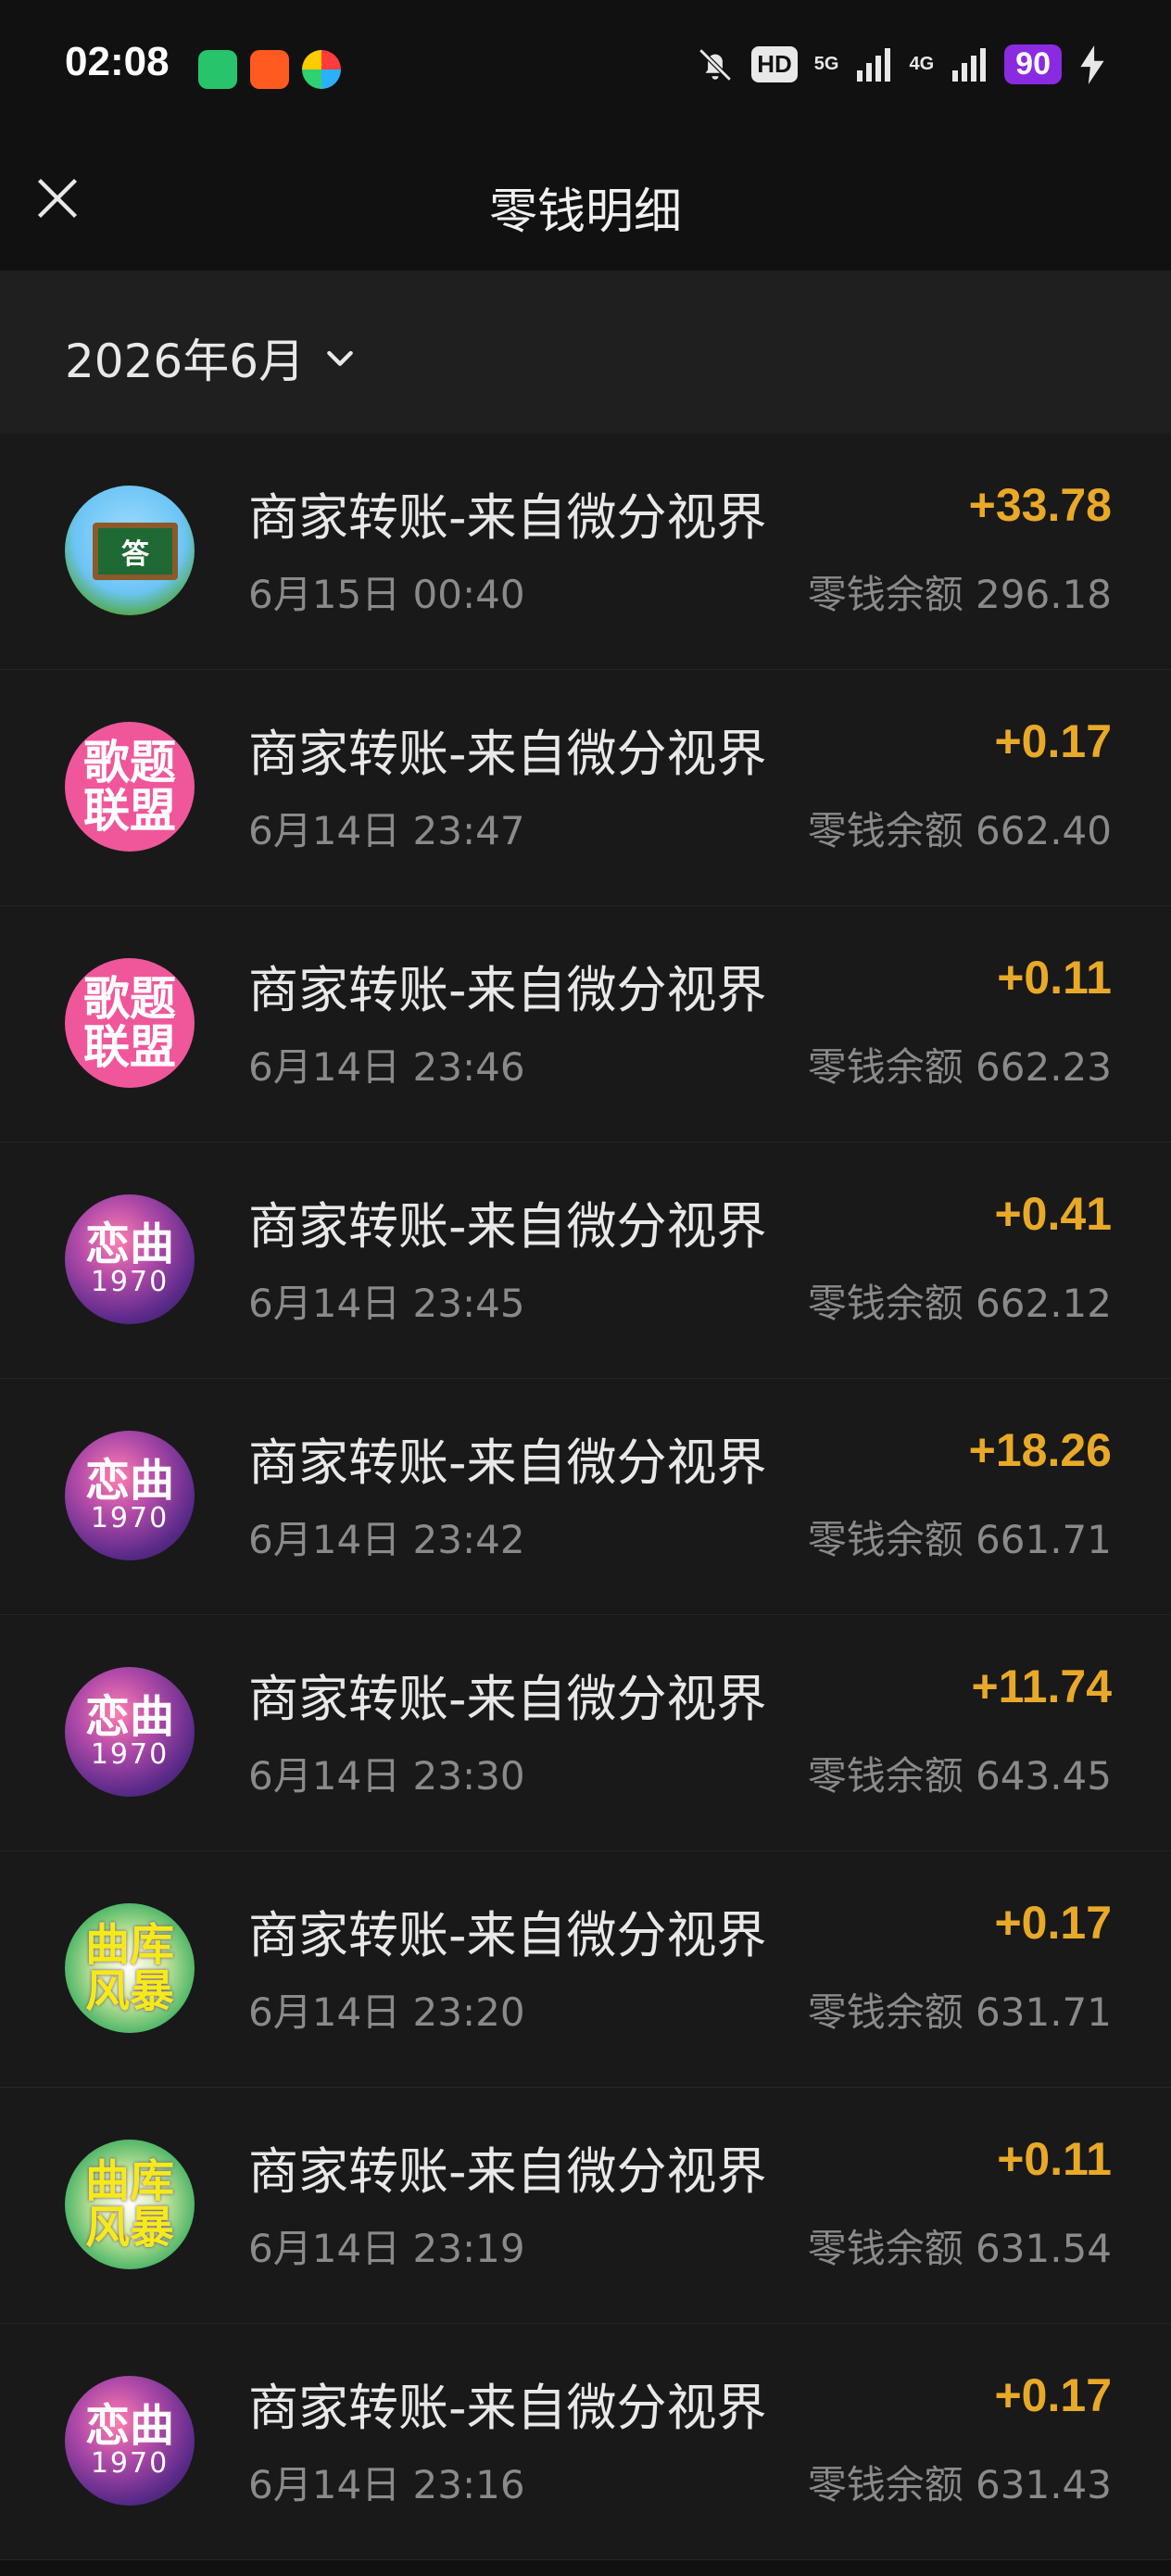 Image resolution: width=1171 pixels, height=2576 pixels. Describe the element at coordinates (387, 594) in the screenshot. I see `transaction-time: 6月15日 00:40` at that location.